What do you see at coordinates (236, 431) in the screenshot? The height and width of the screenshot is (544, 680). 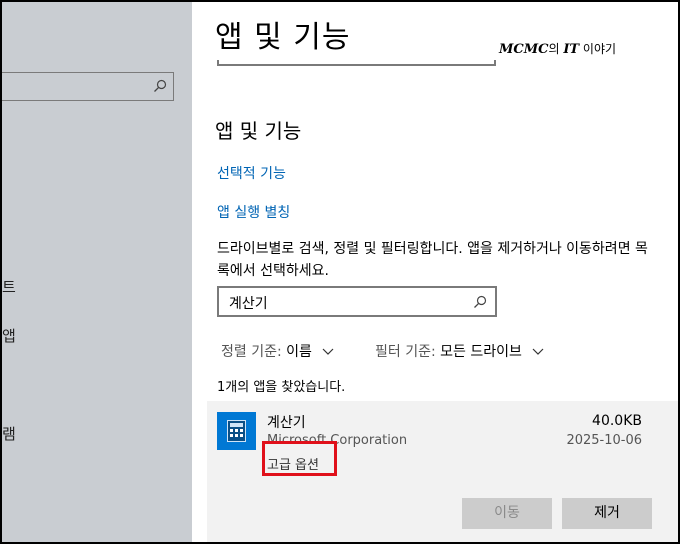 I see `calculator-icon` at bounding box center [236, 431].